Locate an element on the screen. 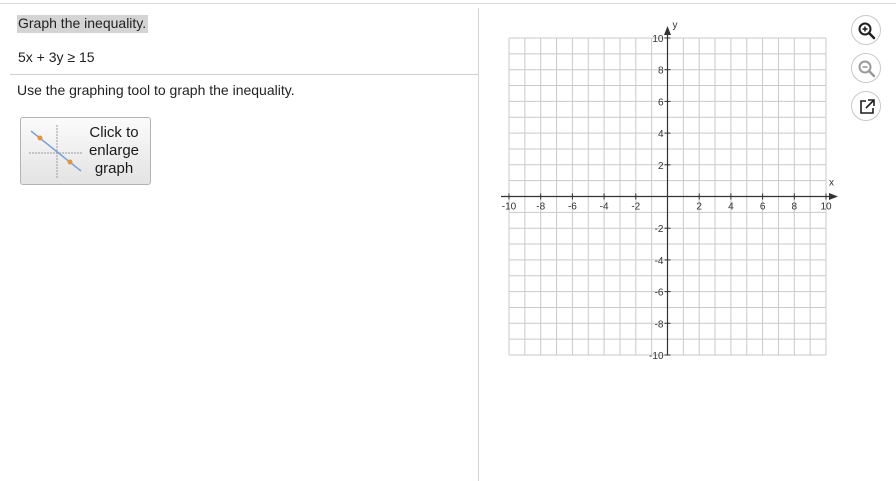 The width and height of the screenshot is (896, 481). x-tick-label: 4 is located at coordinates (731, 207).